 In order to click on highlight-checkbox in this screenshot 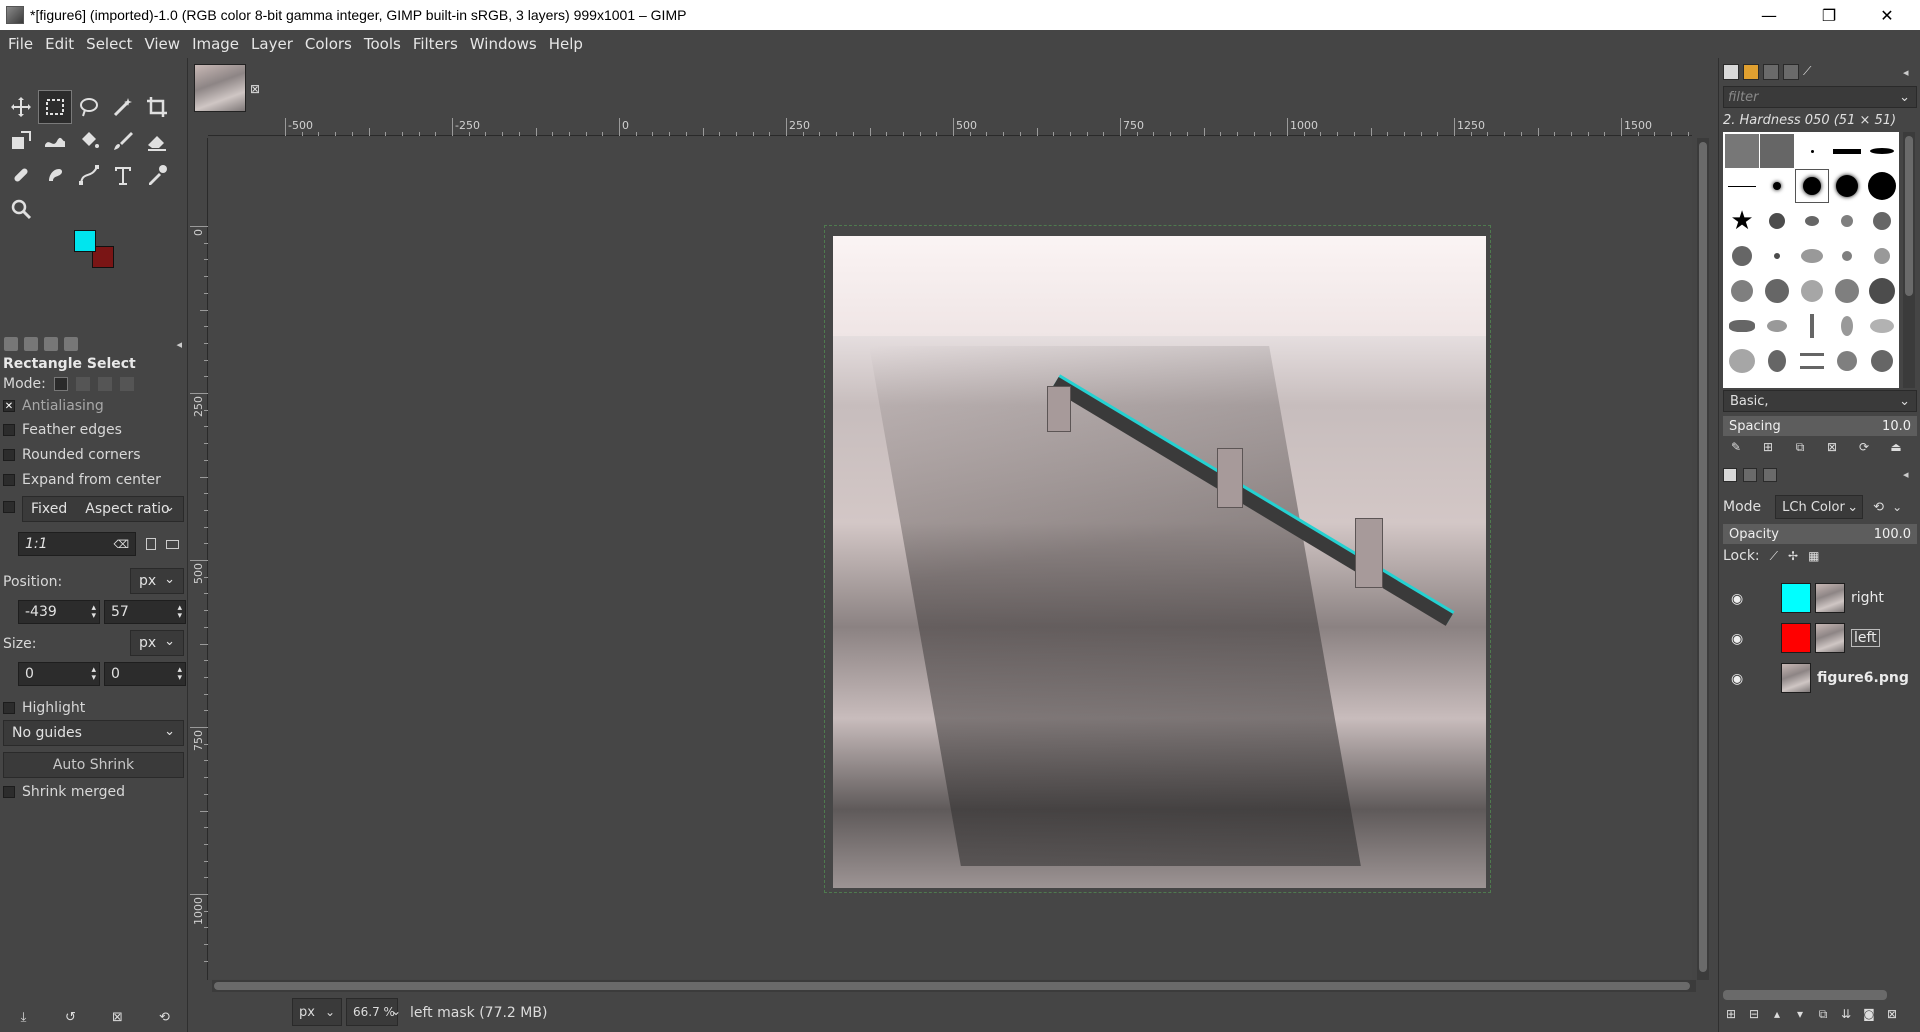, I will do `click(9, 708)`.